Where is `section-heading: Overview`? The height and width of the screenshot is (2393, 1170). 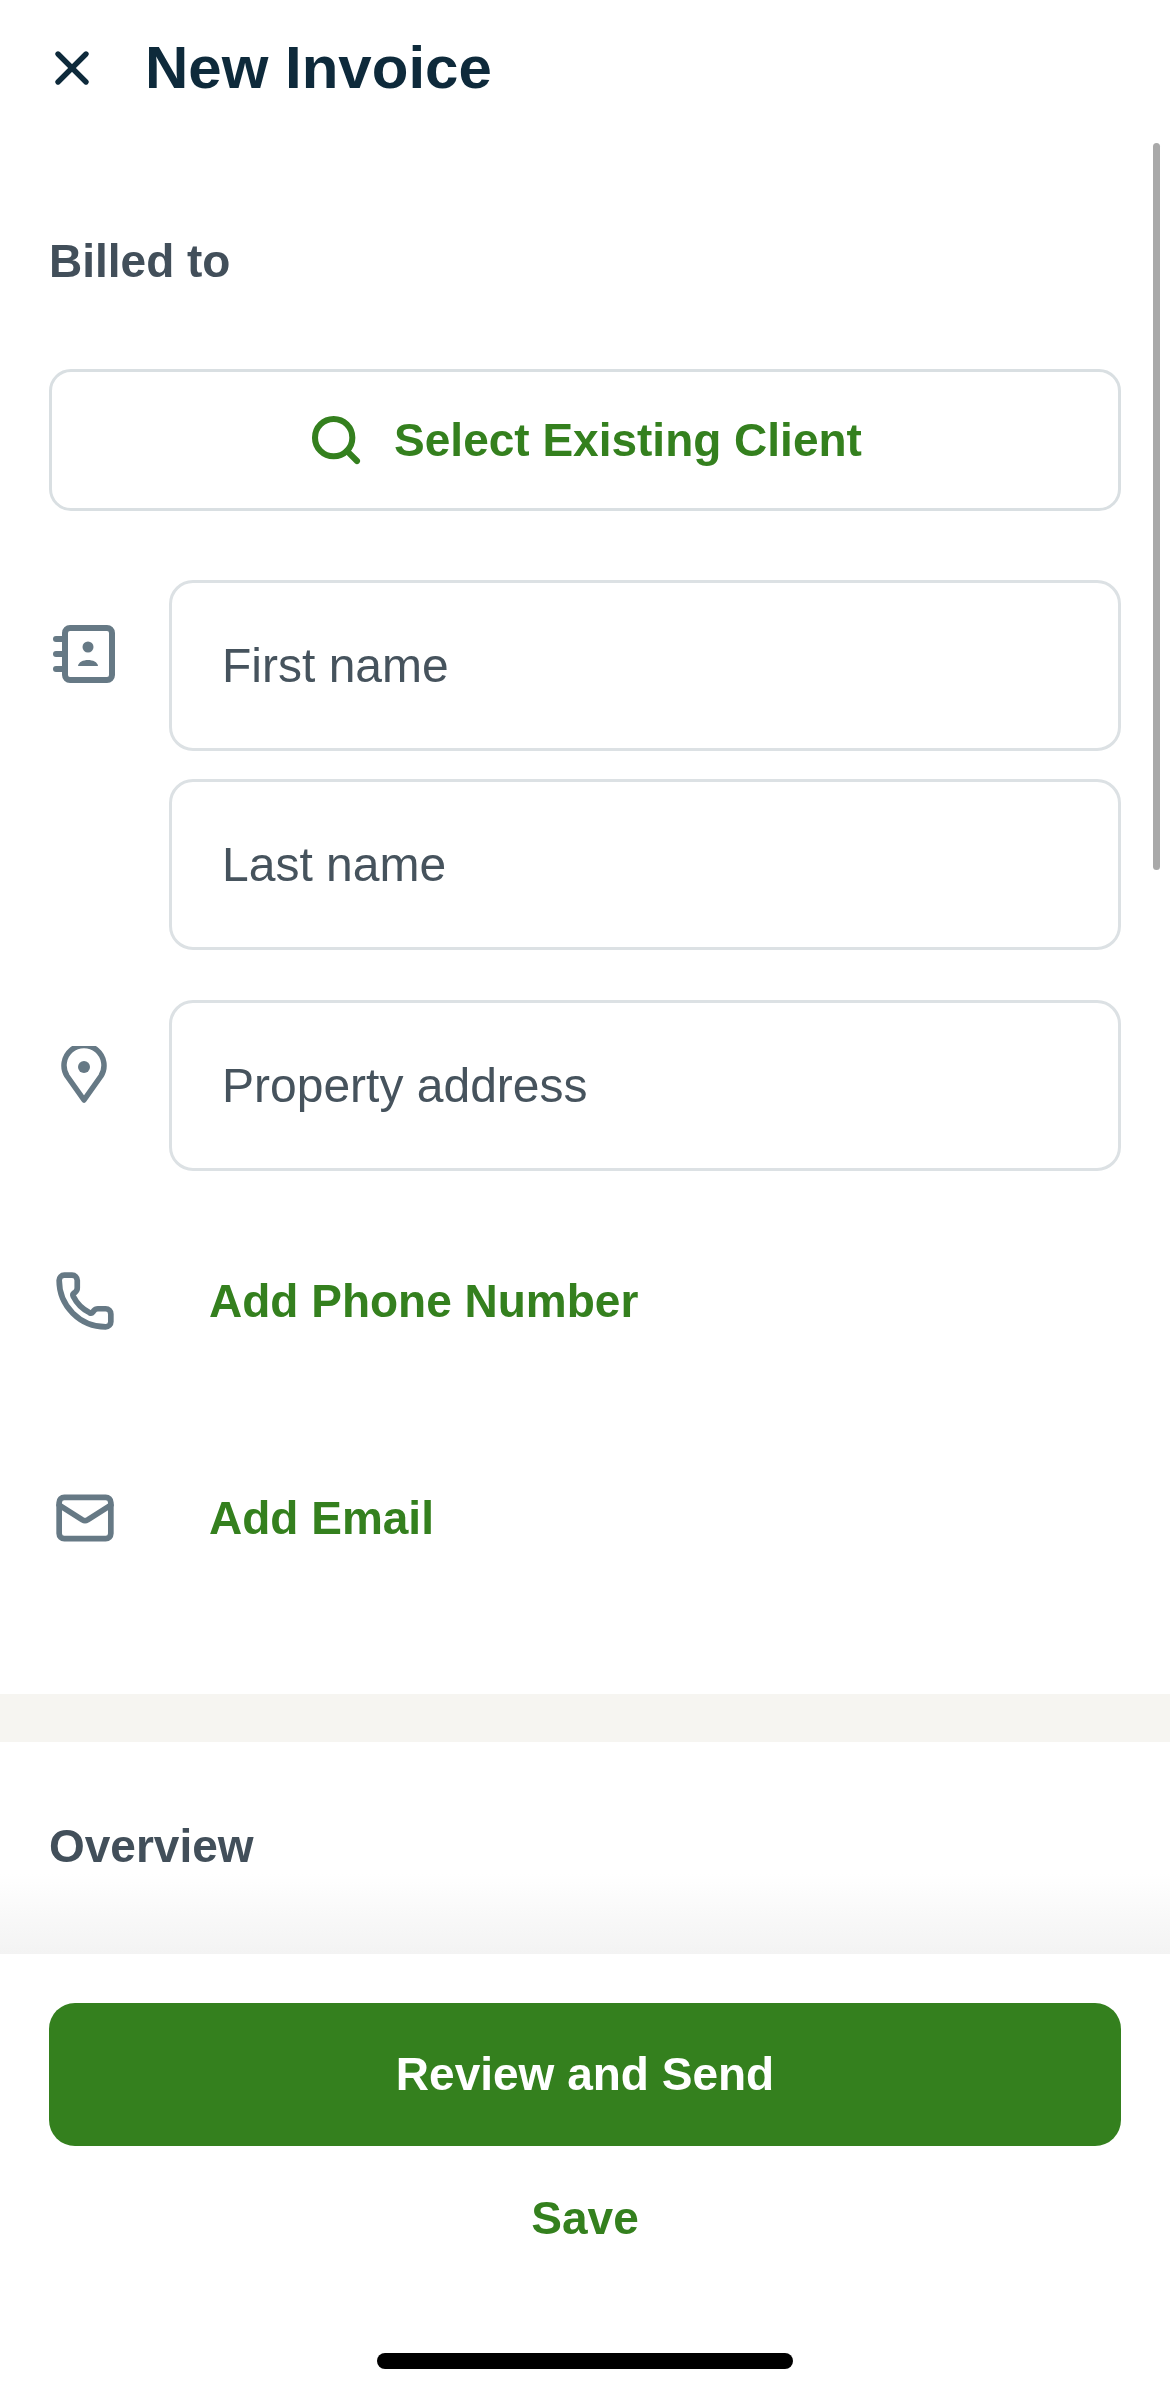 section-heading: Overview is located at coordinates (152, 1846).